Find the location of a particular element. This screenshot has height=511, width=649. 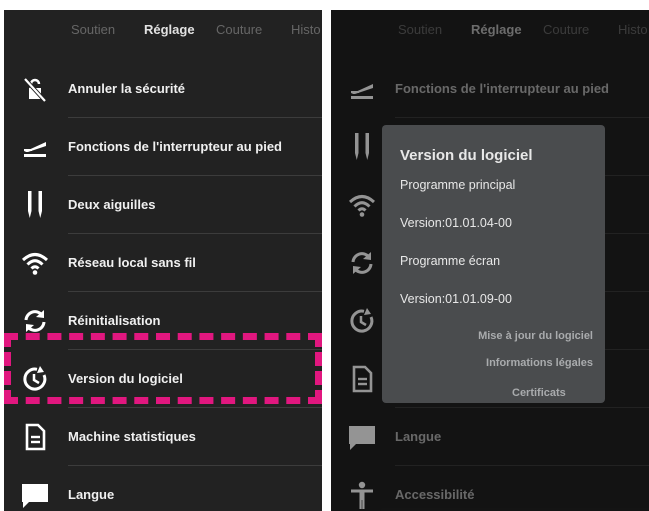

main-program-version: Version:01.01.04-00 is located at coordinates (456, 223).